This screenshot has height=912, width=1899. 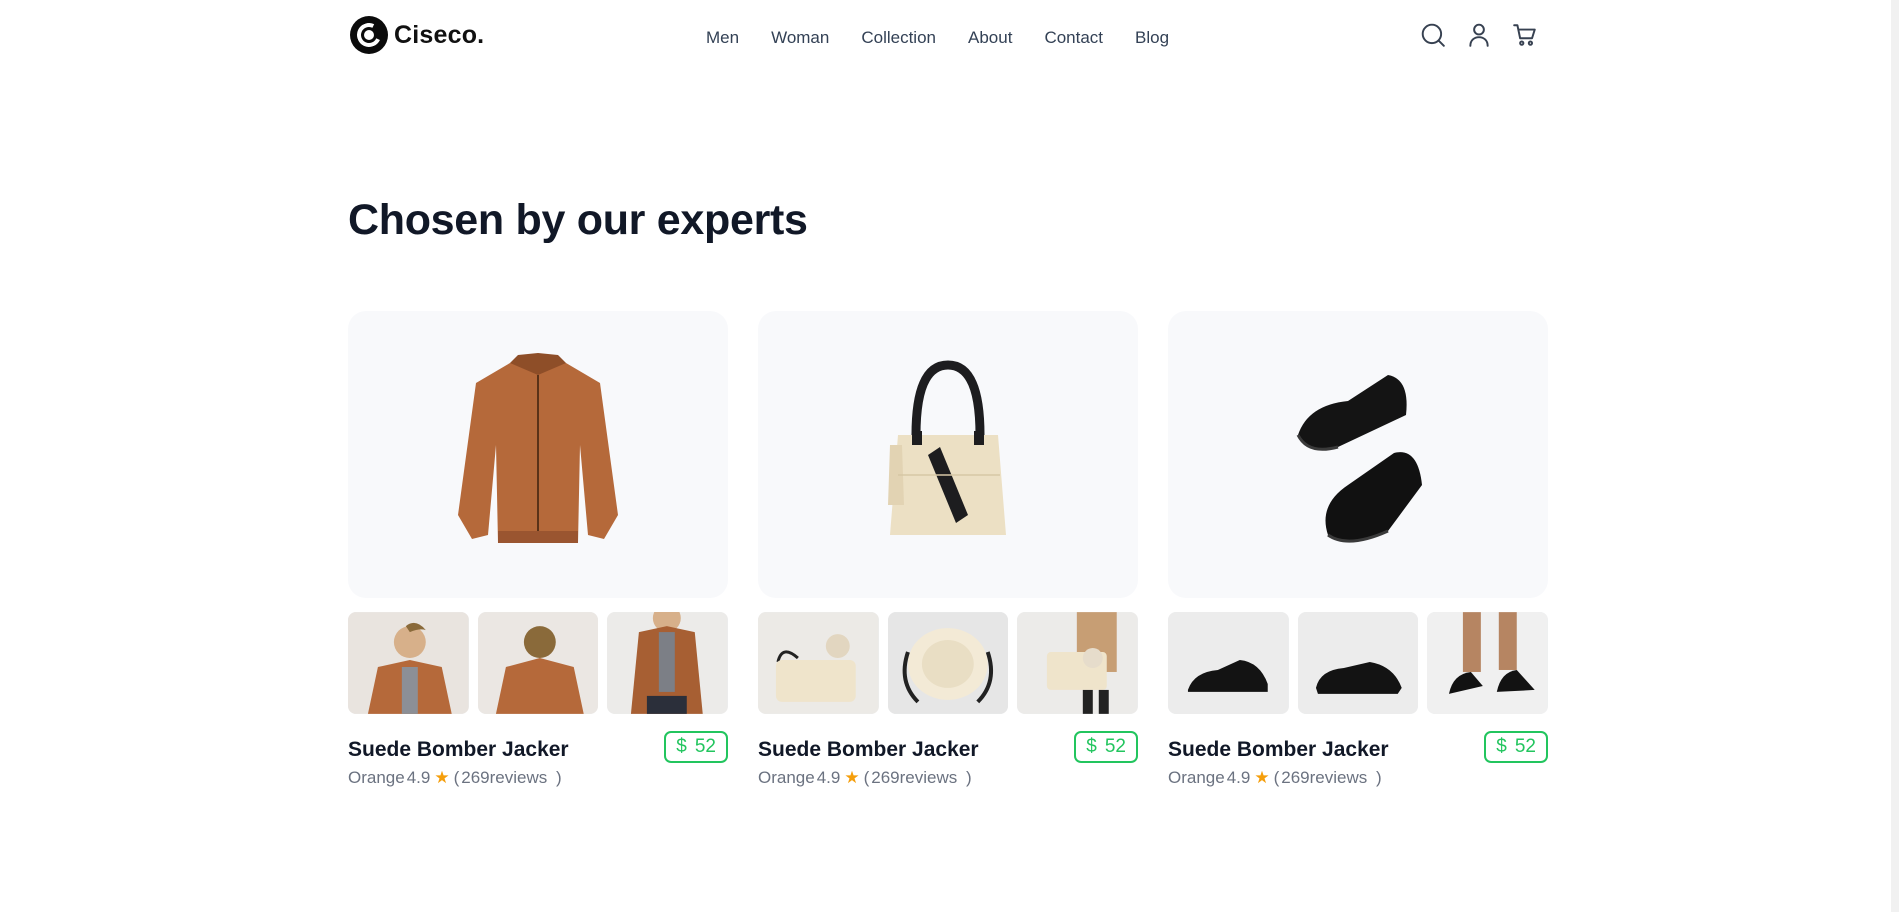 I want to click on user-icon, so click(x=1479, y=35).